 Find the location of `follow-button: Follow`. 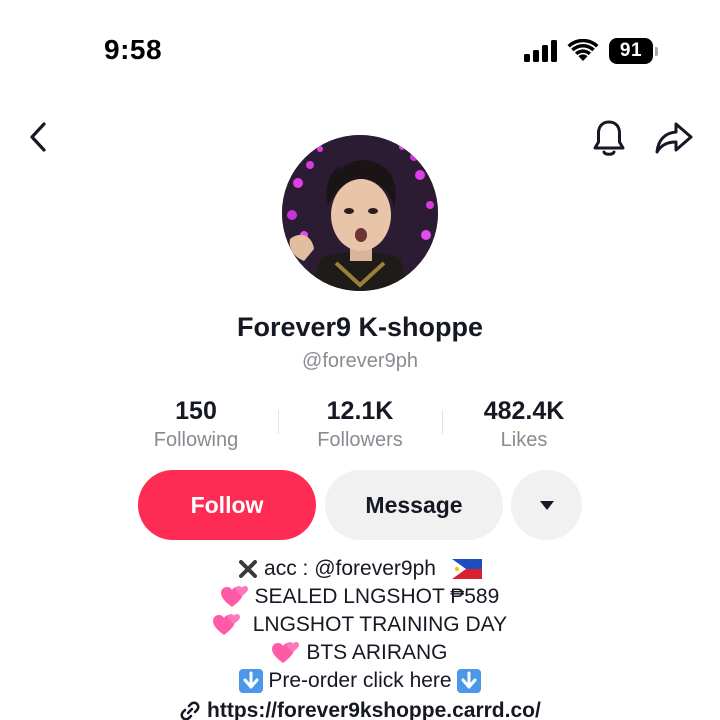

follow-button: Follow is located at coordinates (227, 505).